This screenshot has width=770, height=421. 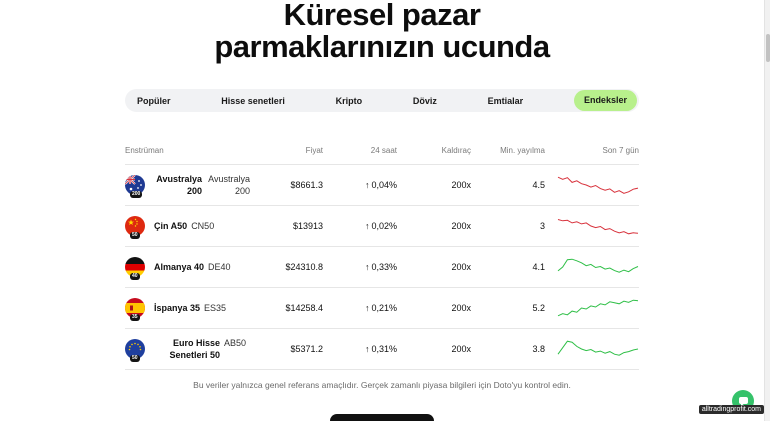 I want to click on eu-flag-icon: 50, so click(x=135, y=350).